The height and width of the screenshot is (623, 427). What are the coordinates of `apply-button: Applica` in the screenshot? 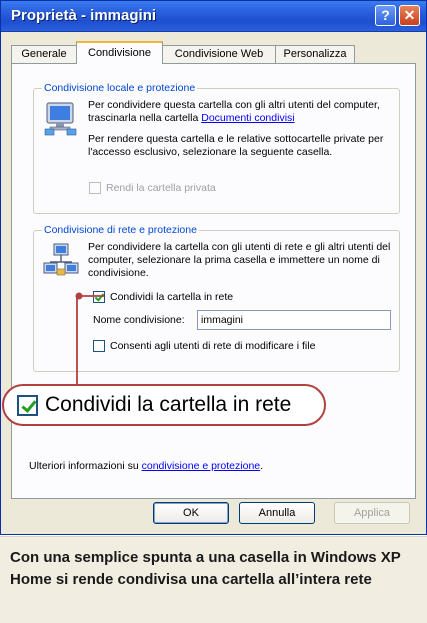 It's located at (372, 513).